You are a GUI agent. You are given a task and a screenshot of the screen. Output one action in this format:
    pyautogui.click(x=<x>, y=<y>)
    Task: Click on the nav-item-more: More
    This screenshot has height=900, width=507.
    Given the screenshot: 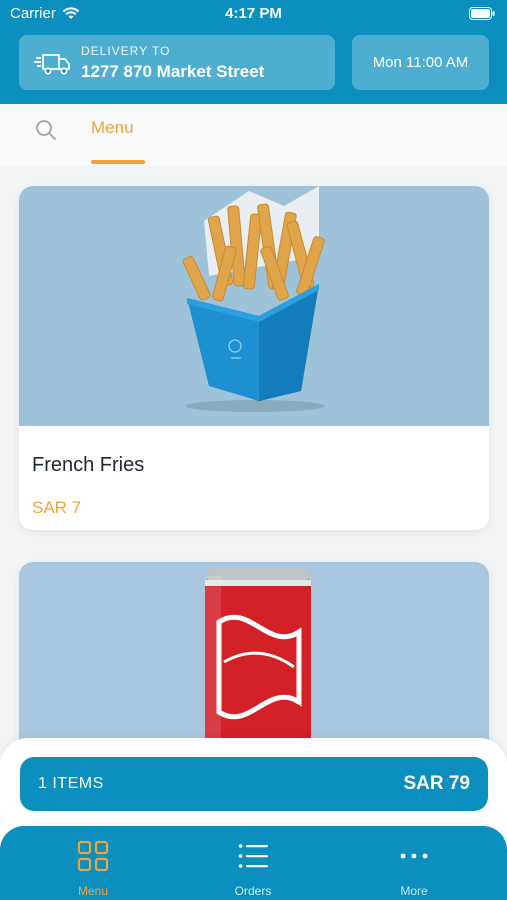 What is the action you would take?
    pyautogui.click(x=414, y=863)
    